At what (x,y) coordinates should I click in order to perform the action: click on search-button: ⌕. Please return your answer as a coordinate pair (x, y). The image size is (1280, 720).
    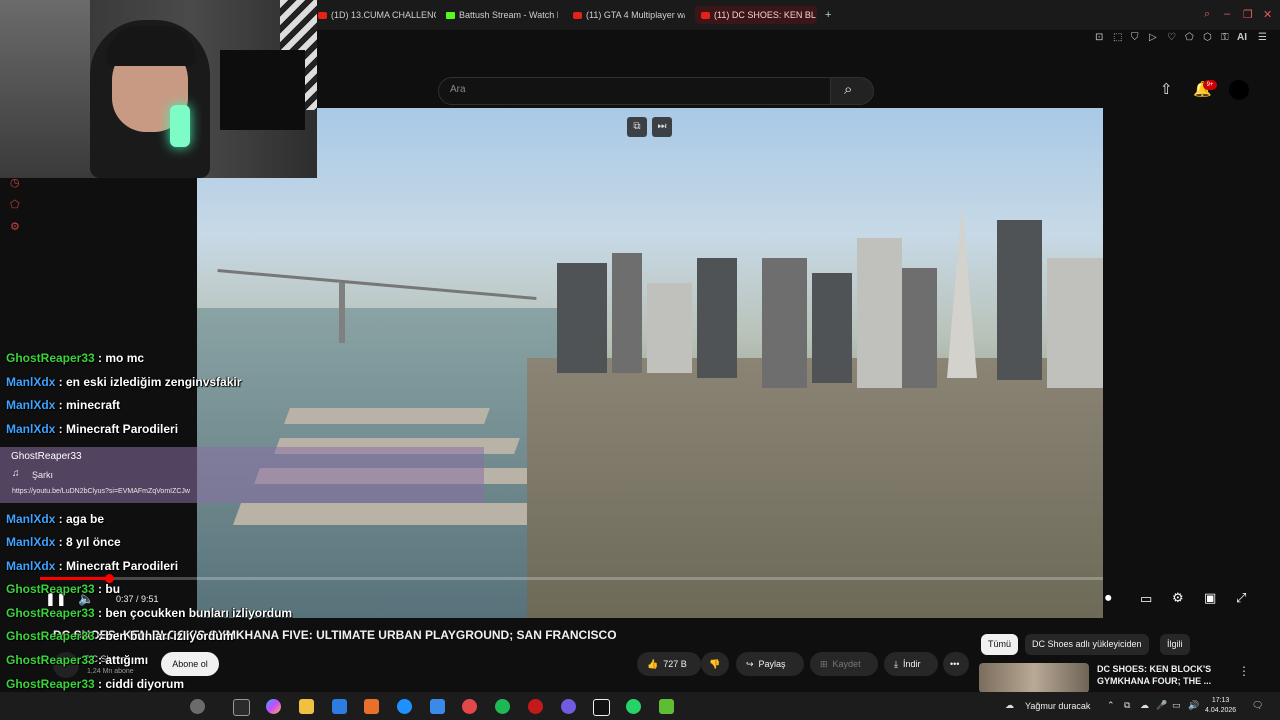
    Looking at the image, I should click on (852, 91).